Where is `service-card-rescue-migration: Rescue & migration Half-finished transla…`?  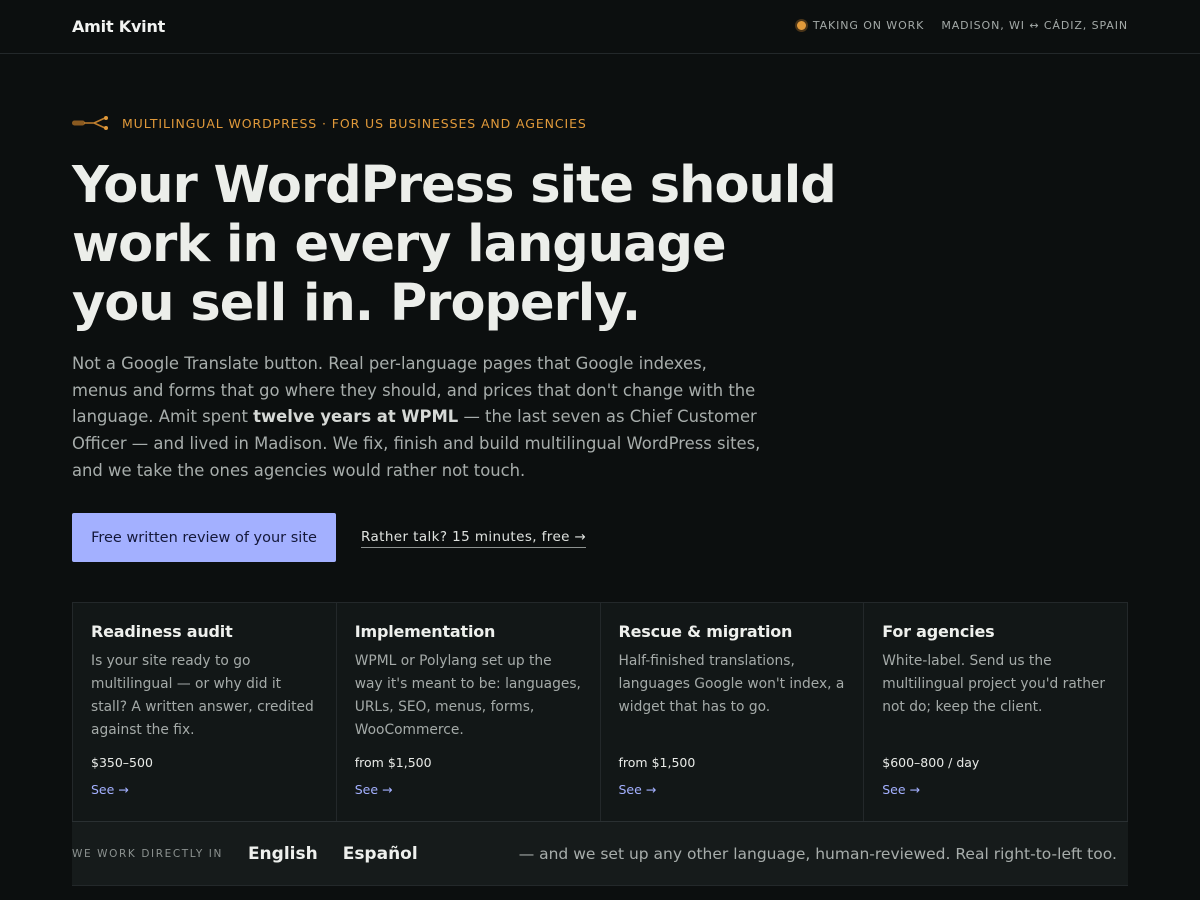
service-card-rescue-migration: Rescue & migration Half-finished transla… is located at coordinates (733, 712).